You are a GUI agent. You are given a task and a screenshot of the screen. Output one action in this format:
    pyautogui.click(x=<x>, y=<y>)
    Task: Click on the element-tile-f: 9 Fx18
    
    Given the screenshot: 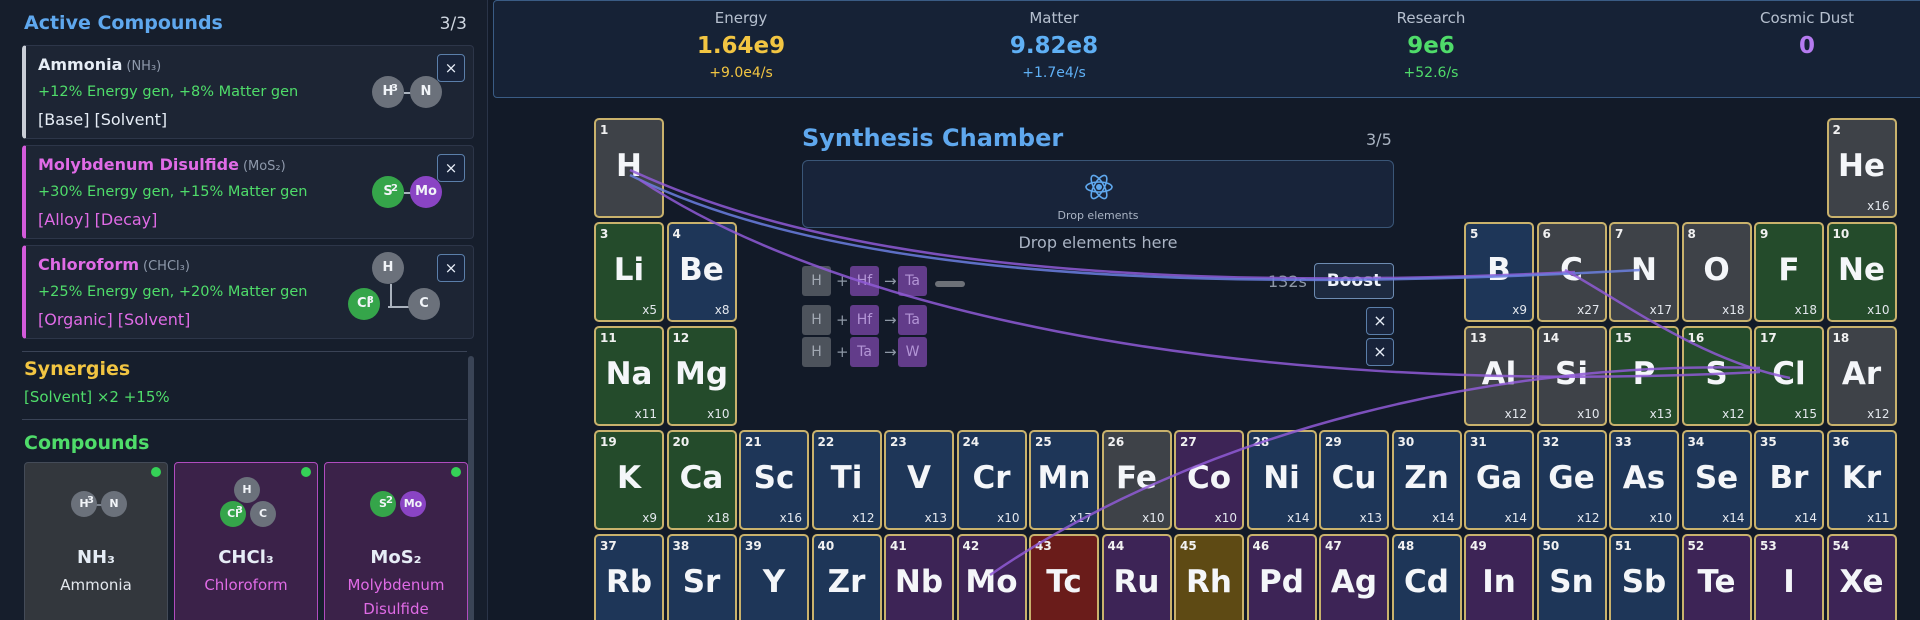 What is the action you would take?
    pyautogui.click(x=1789, y=272)
    